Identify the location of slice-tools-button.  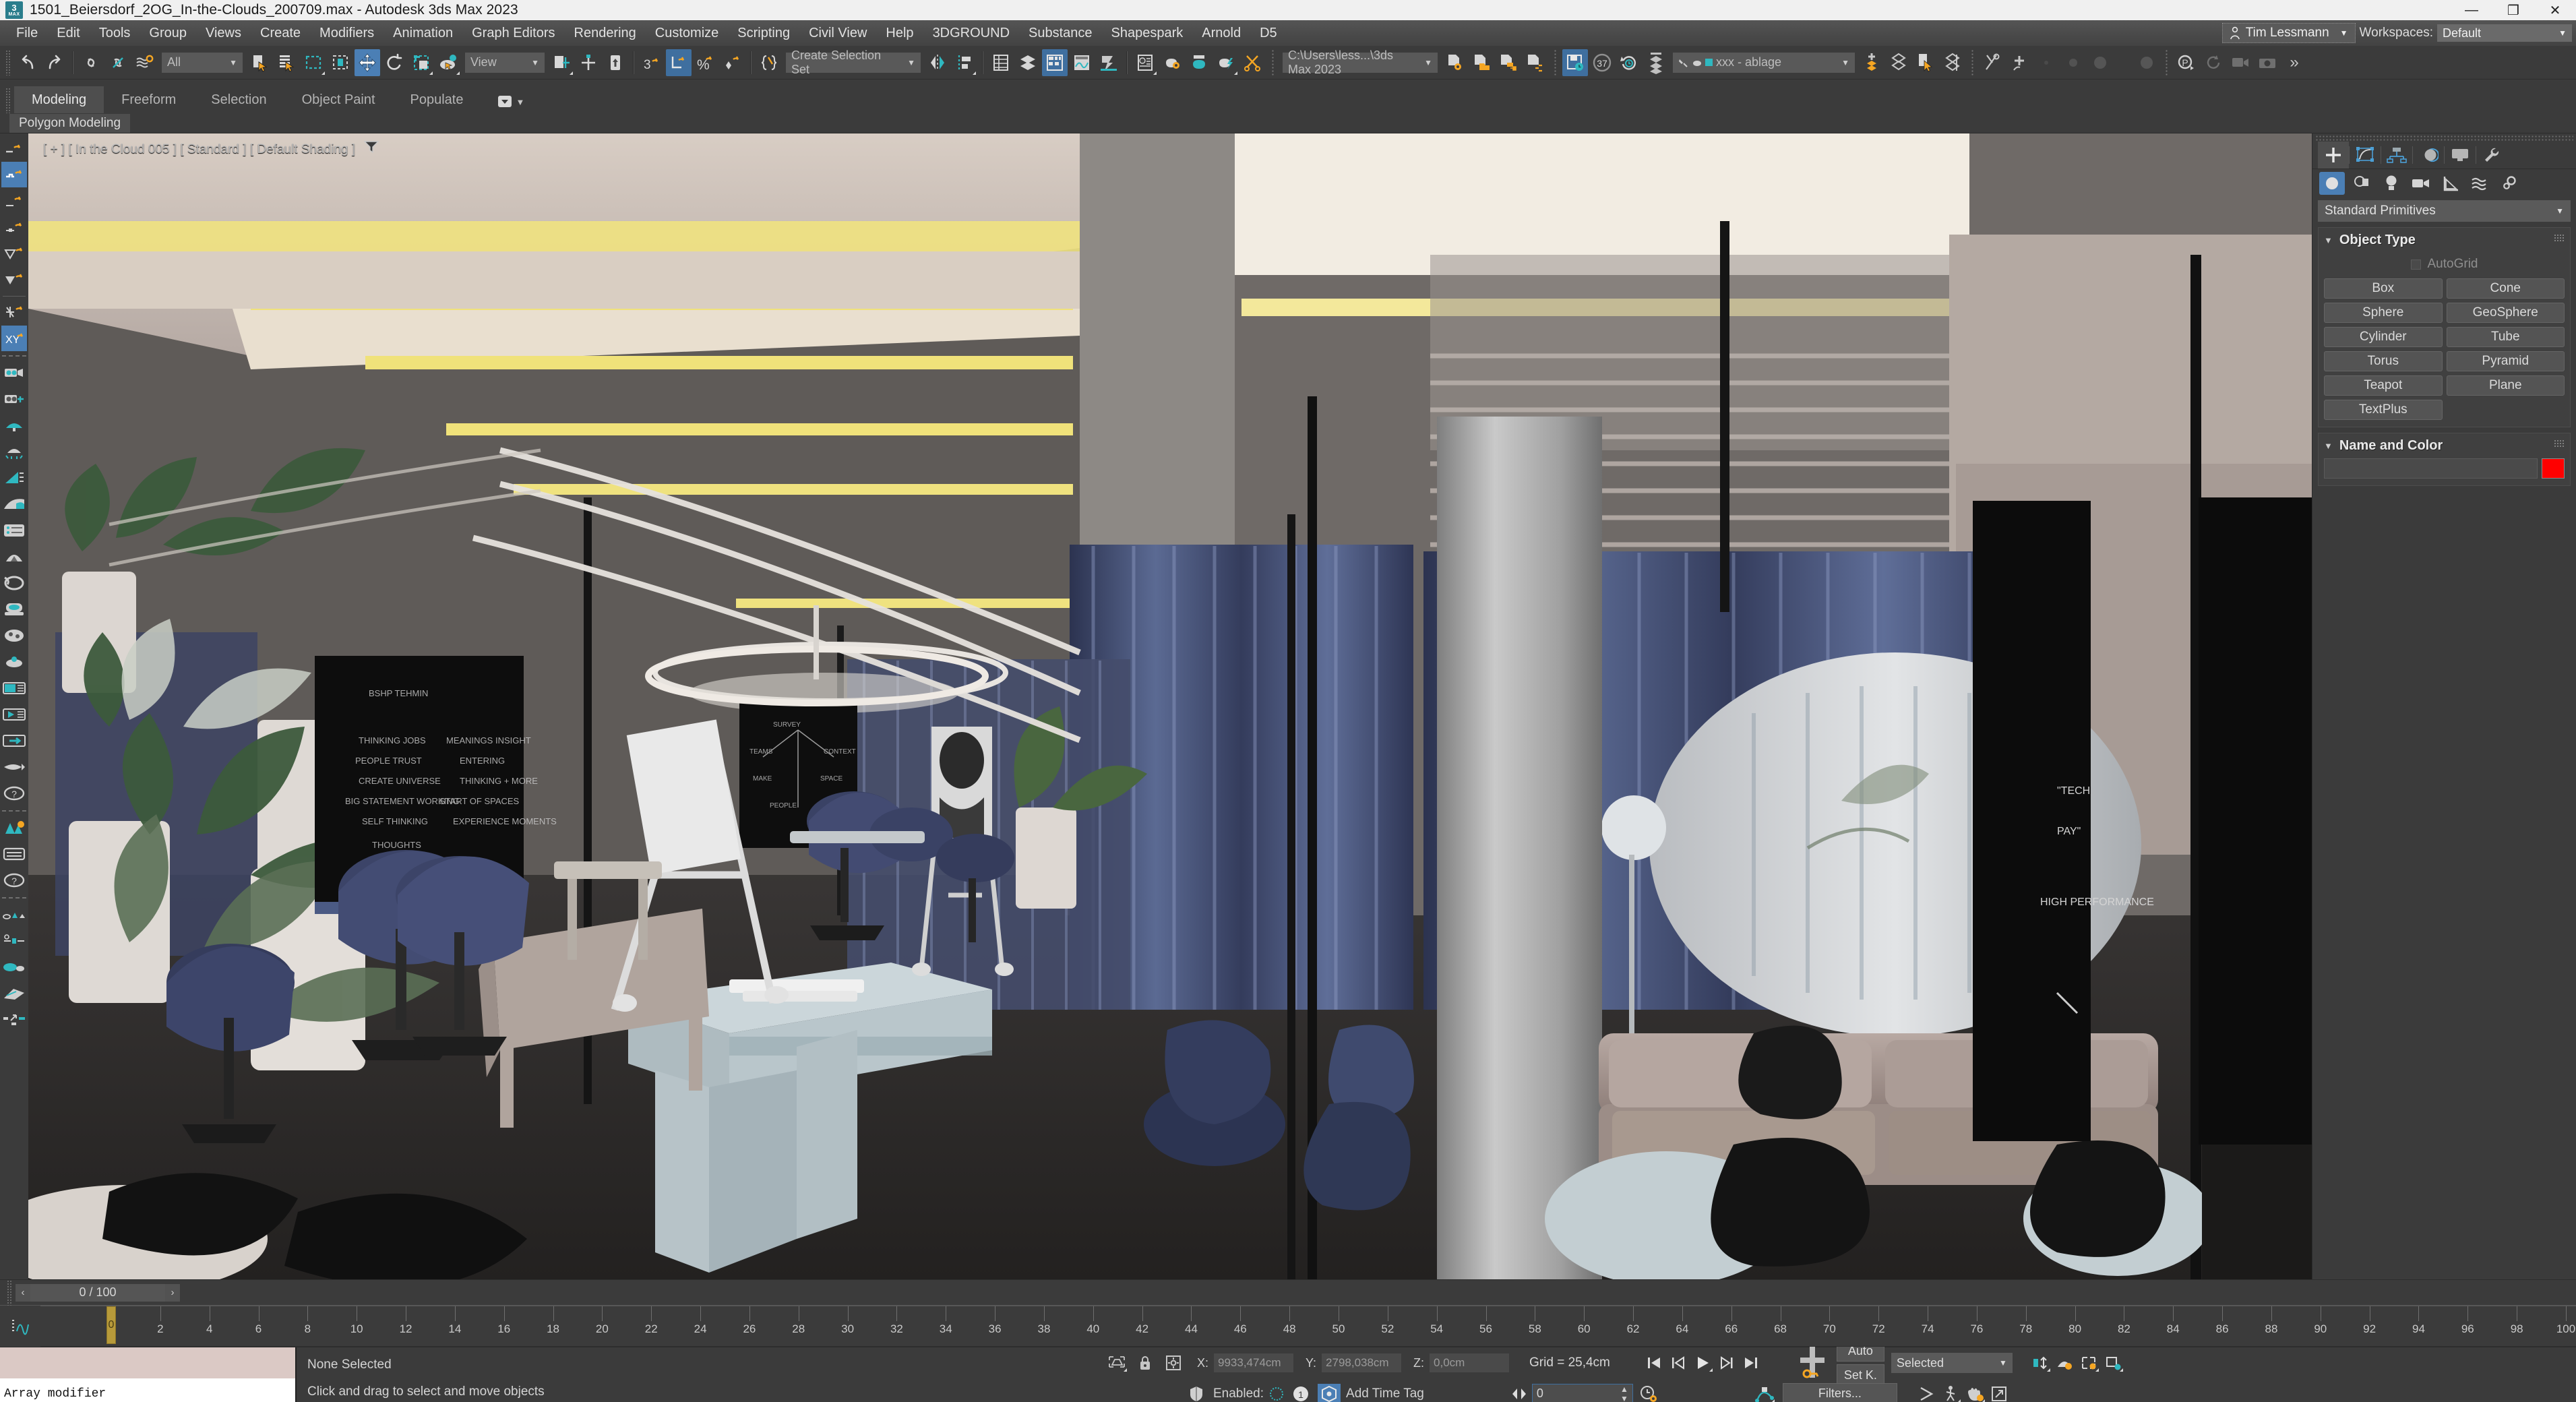
(14, 967).